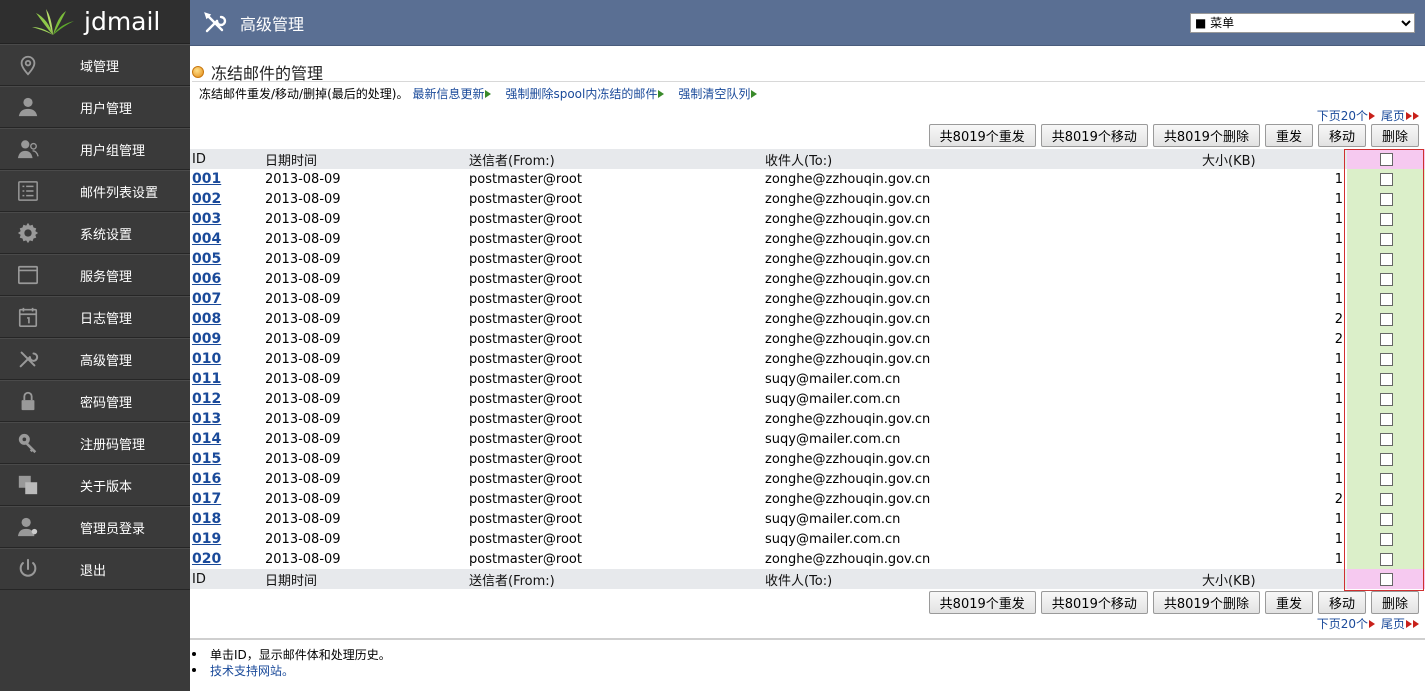  I want to click on mail-id-link: 014, so click(206, 439).